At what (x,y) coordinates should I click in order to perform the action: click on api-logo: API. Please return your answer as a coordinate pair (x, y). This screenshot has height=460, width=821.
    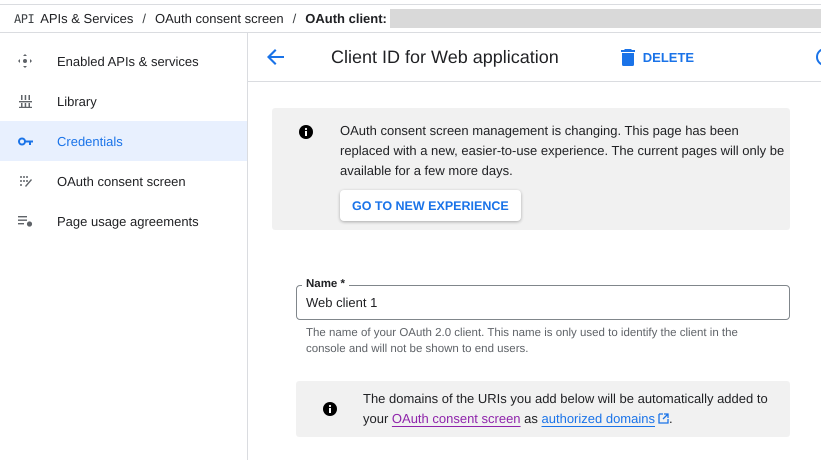
    Looking at the image, I should click on (24, 19).